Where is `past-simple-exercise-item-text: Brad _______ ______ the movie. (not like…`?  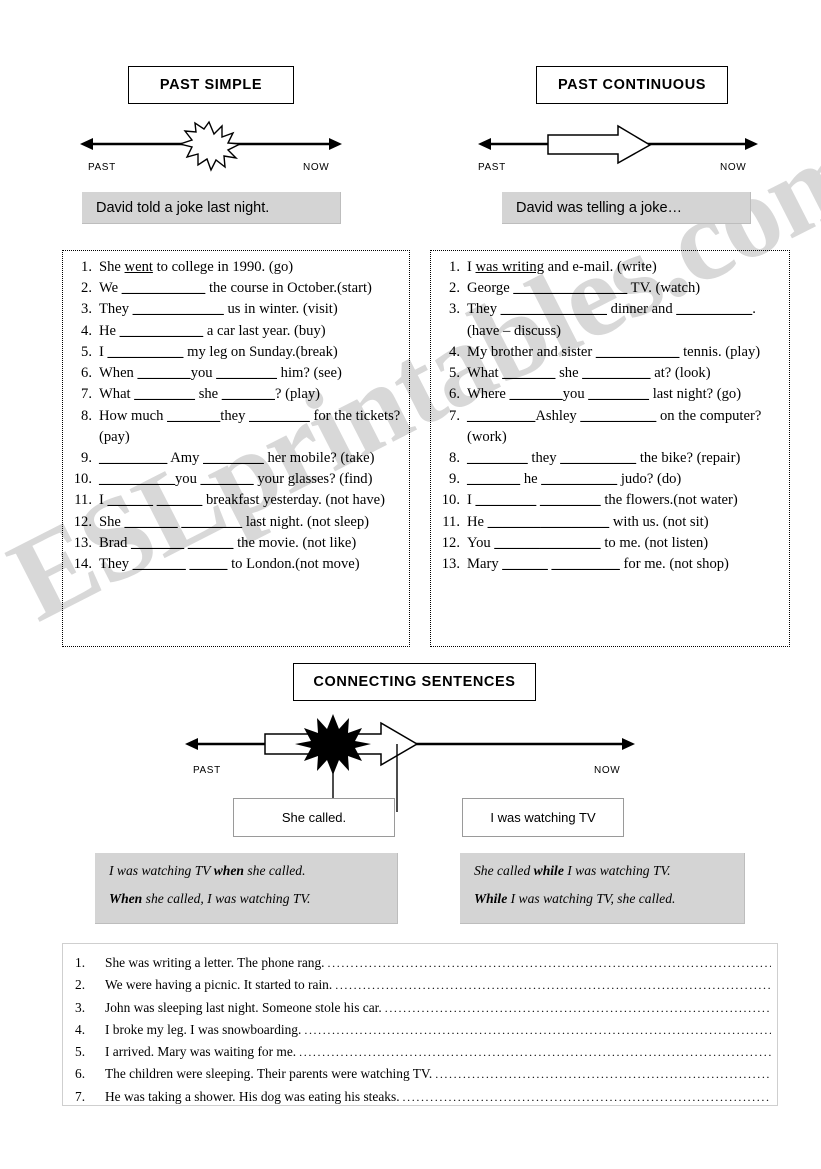
past-simple-exercise-item-text: Brad _______ ______ the movie. (not like… is located at coordinates (228, 542).